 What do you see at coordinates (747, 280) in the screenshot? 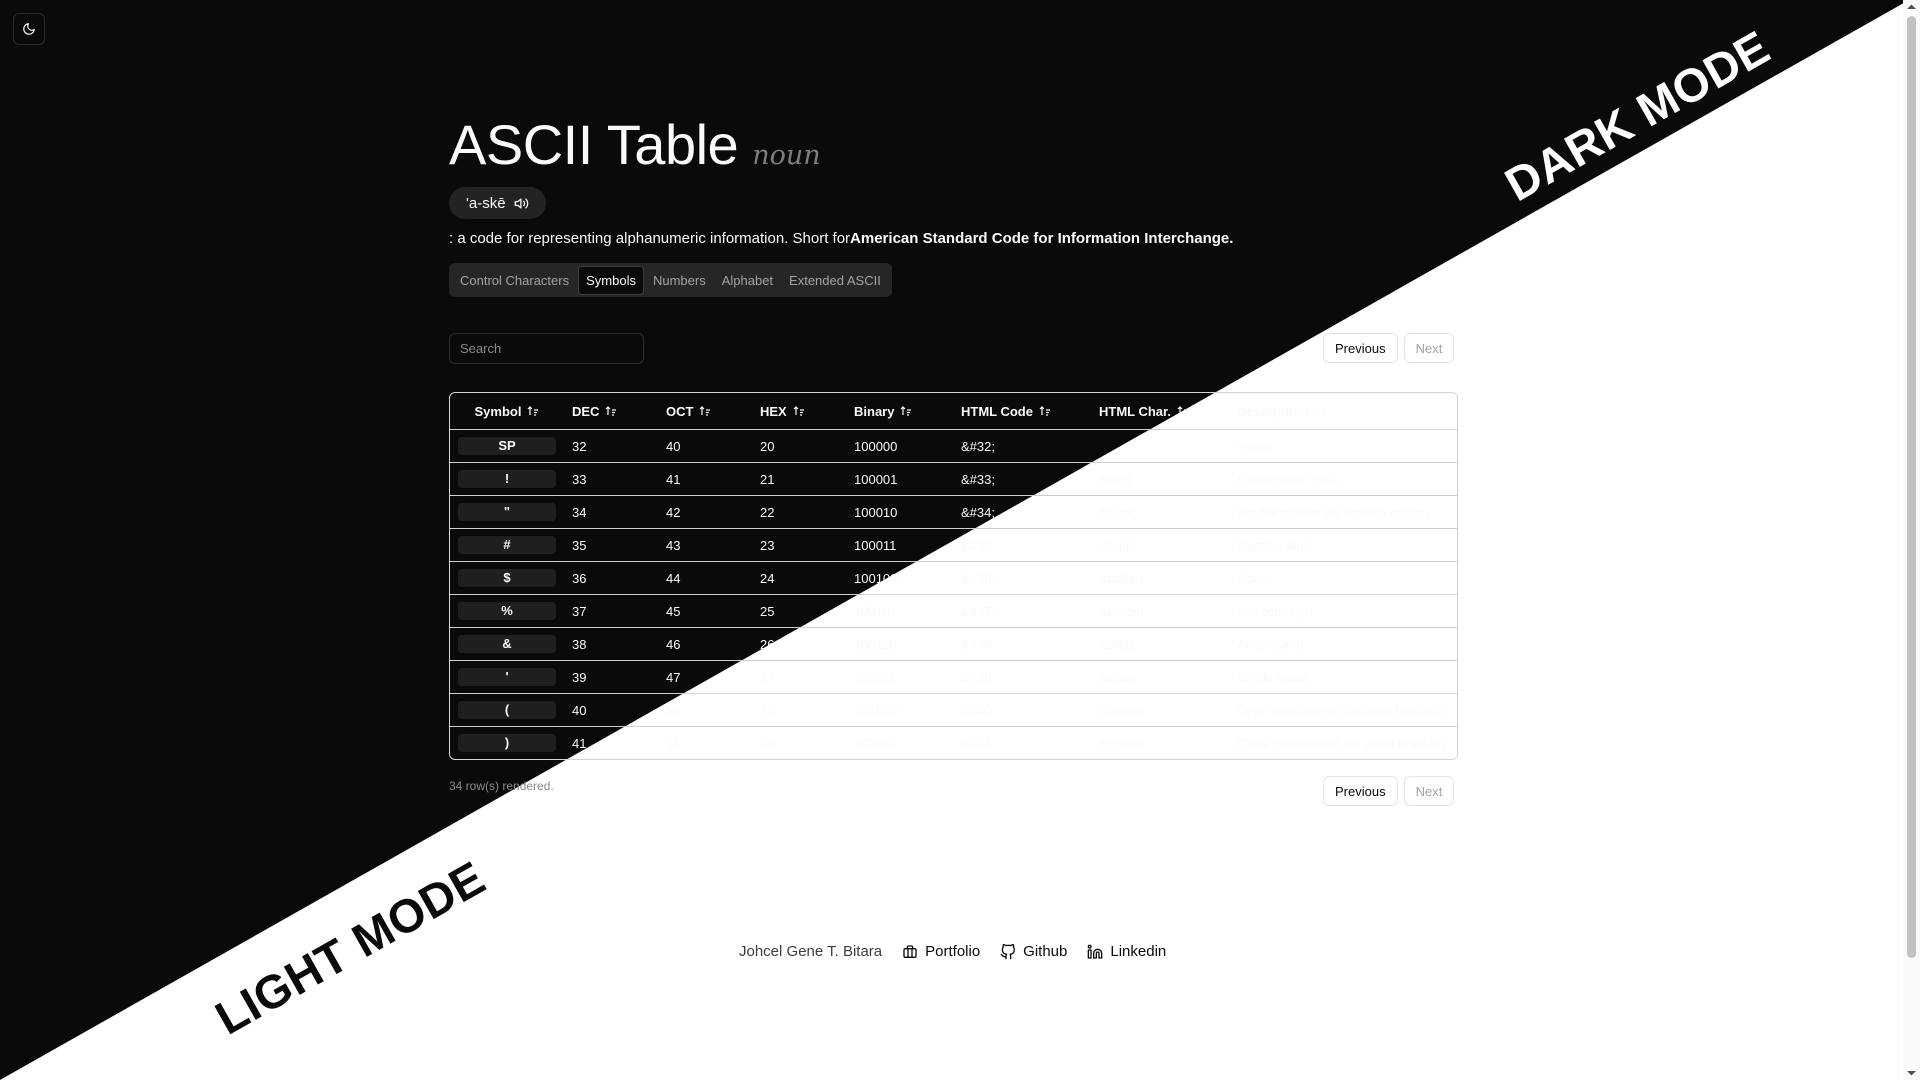
I see `tab-alphabet: Alphabet` at bounding box center [747, 280].